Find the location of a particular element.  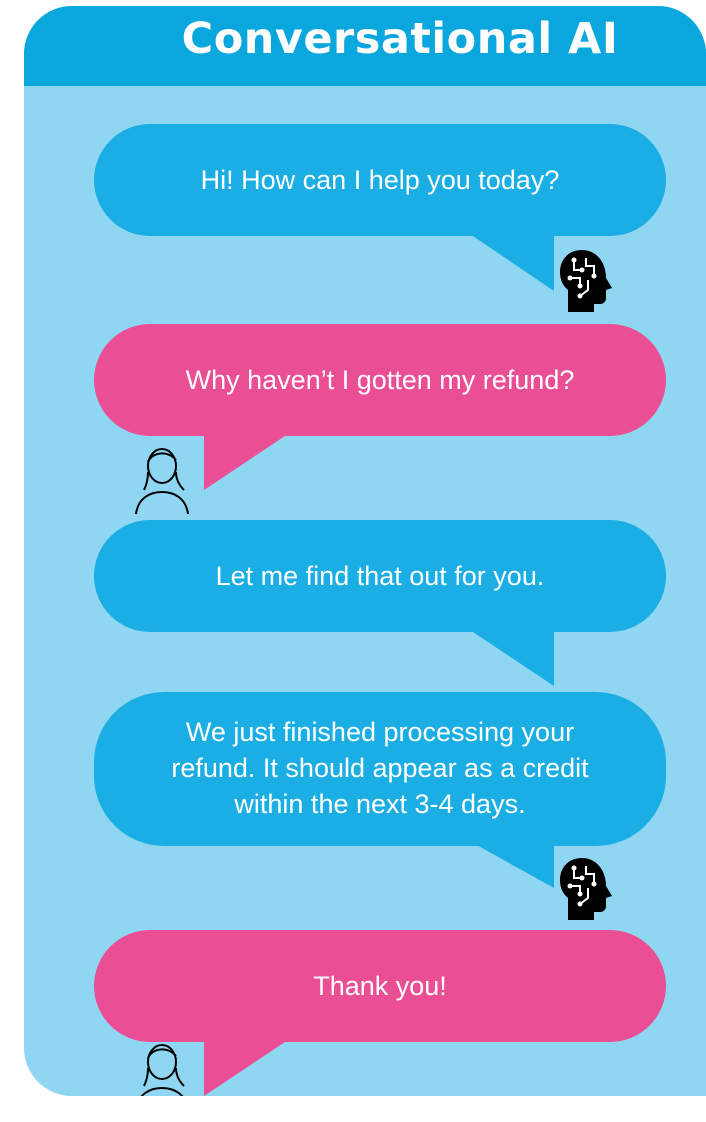

message-line: Let me find that out for you. is located at coordinates (380, 576).